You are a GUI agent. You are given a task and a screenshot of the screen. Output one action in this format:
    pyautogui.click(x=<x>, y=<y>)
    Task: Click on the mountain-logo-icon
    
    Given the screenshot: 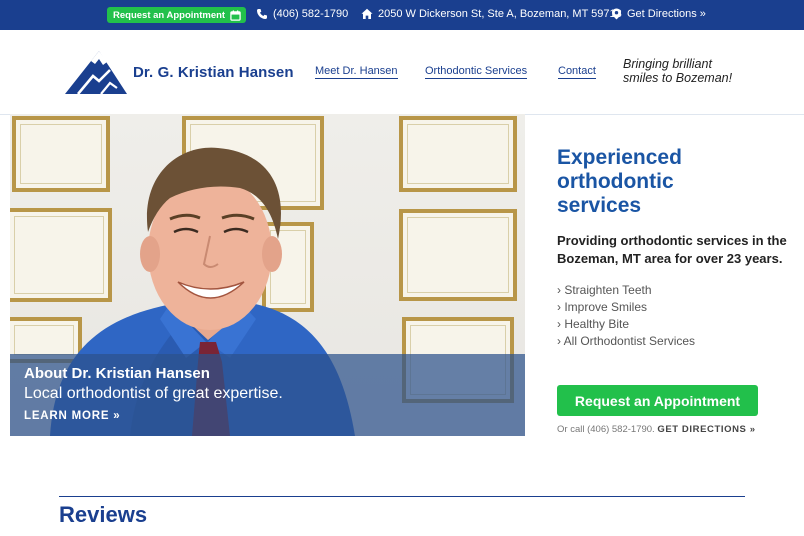 What is the action you would take?
    pyautogui.click(x=96, y=72)
    